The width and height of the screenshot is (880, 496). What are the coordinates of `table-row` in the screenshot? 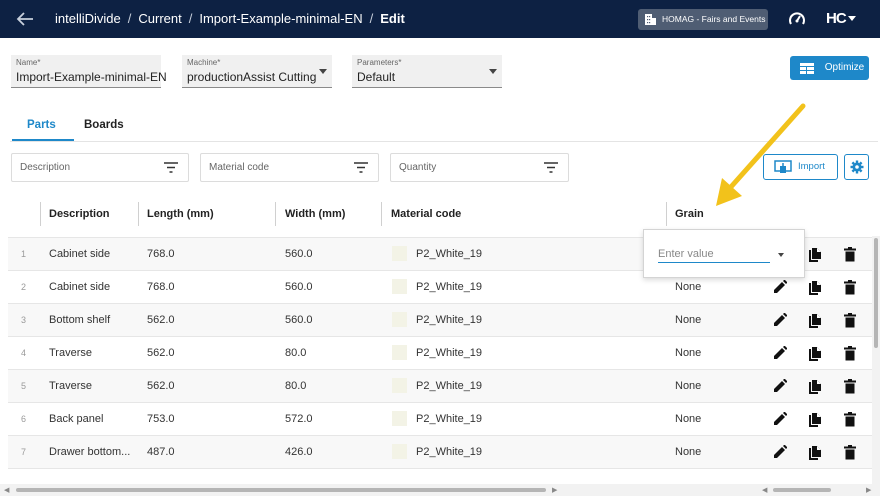 It's located at (443, 476).